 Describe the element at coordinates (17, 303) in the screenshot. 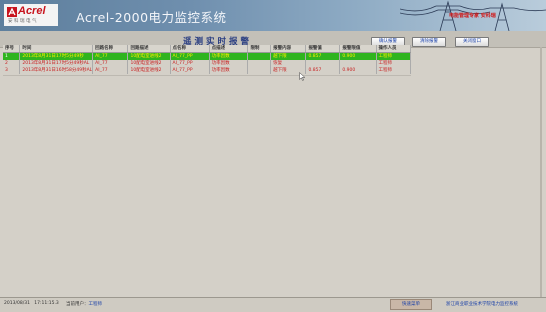

I see `status-date: 2013/08/31` at that location.